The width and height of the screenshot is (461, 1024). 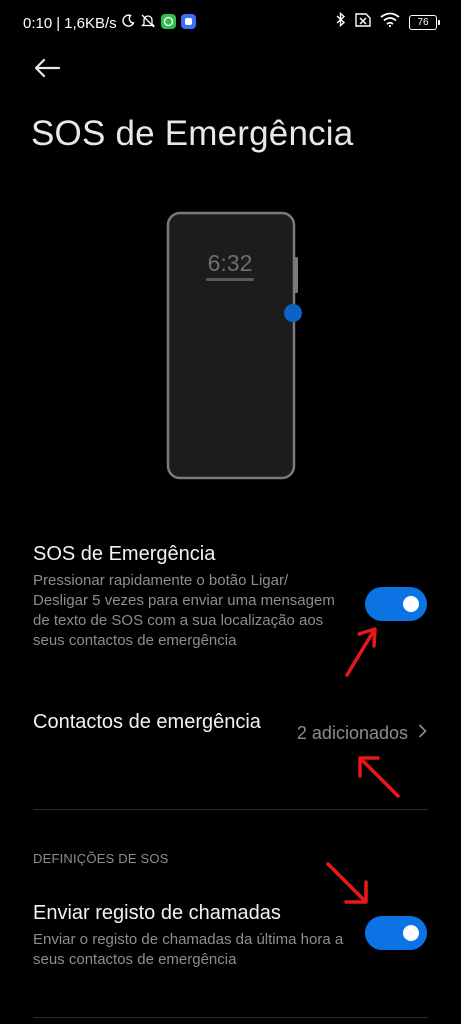 What do you see at coordinates (168, 23) in the screenshot?
I see `whatsapp-icon` at bounding box center [168, 23].